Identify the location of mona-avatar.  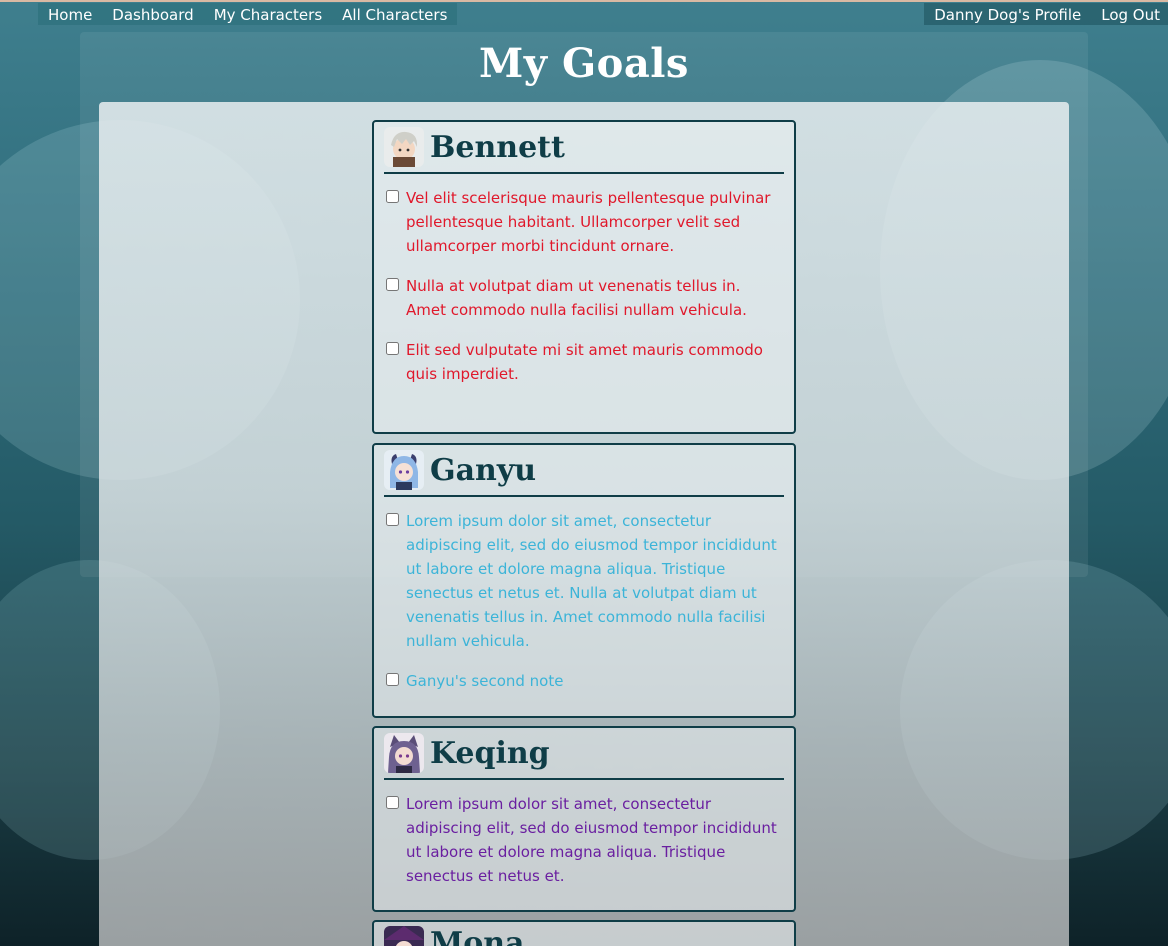
(404, 936).